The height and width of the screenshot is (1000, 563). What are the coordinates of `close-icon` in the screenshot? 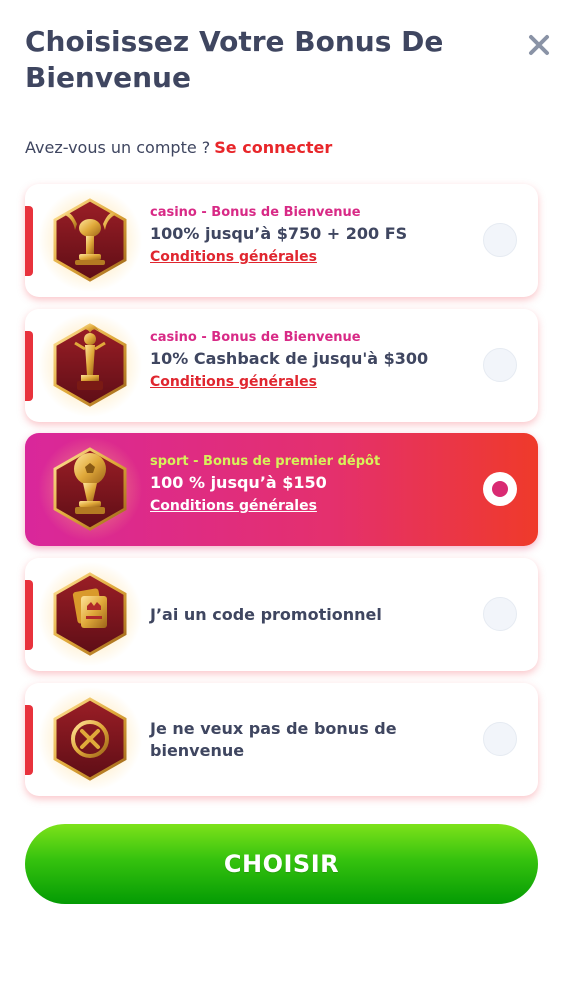 It's located at (539, 45).